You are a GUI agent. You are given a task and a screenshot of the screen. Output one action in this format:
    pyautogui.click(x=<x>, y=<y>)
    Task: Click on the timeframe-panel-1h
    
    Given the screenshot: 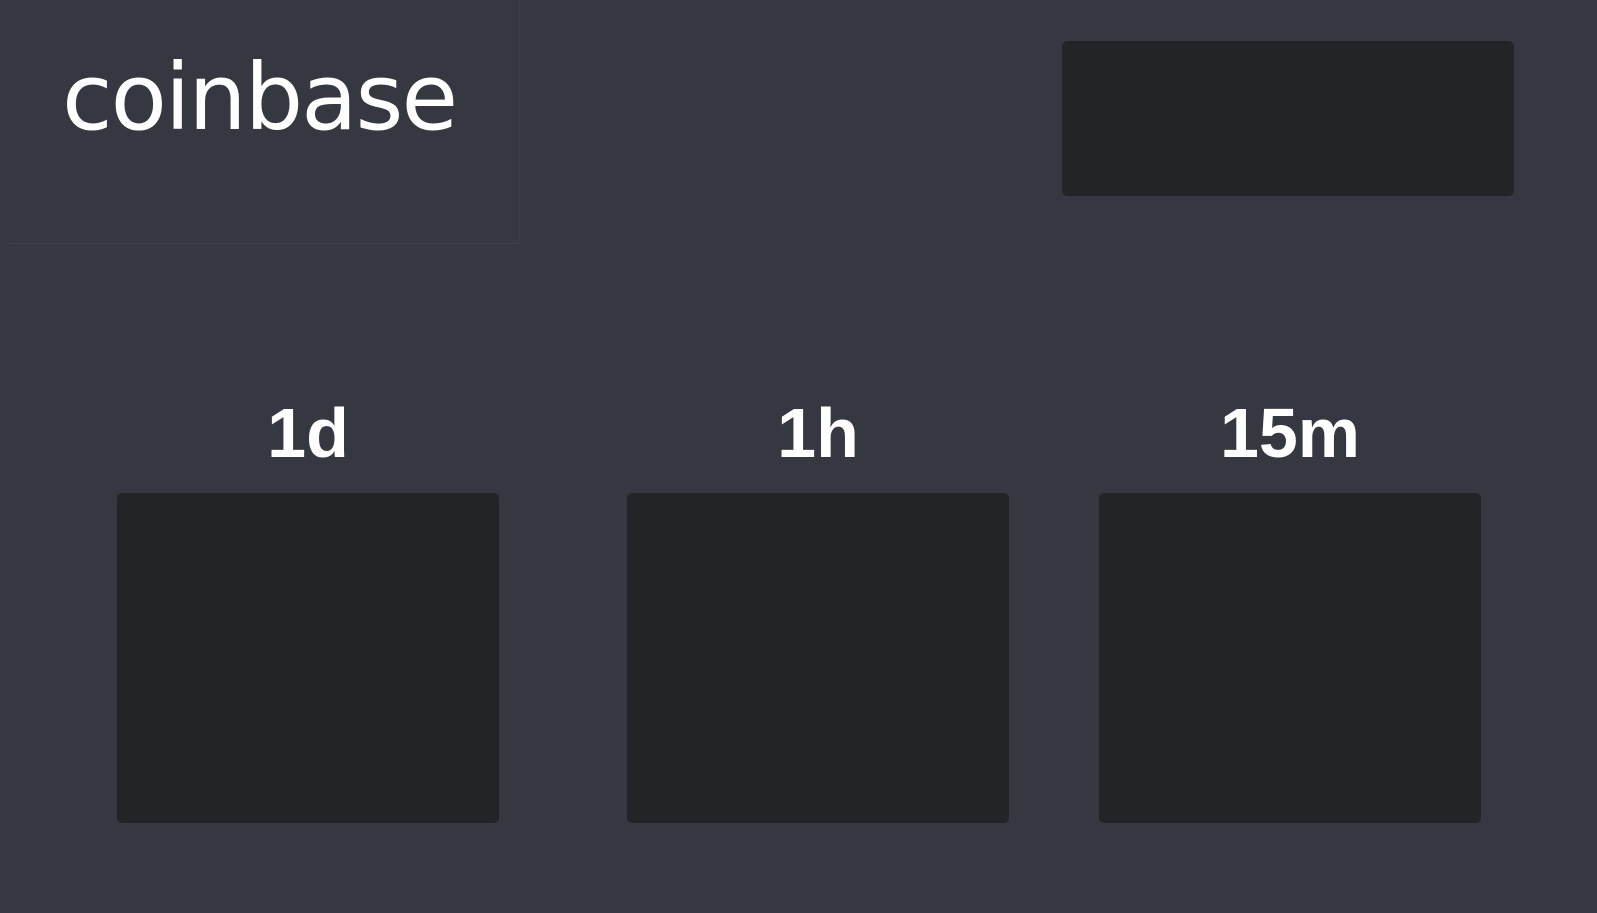 What is the action you would take?
    pyautogui.click(x=818, y=658)
    